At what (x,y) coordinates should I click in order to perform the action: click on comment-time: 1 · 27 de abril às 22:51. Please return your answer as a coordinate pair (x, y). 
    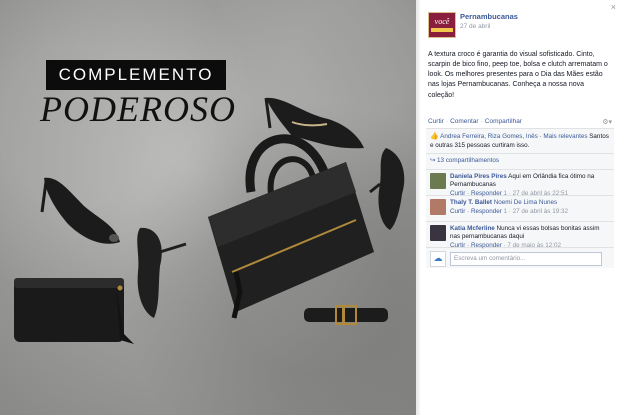
    Looking at the image, I should click on (535, 193).